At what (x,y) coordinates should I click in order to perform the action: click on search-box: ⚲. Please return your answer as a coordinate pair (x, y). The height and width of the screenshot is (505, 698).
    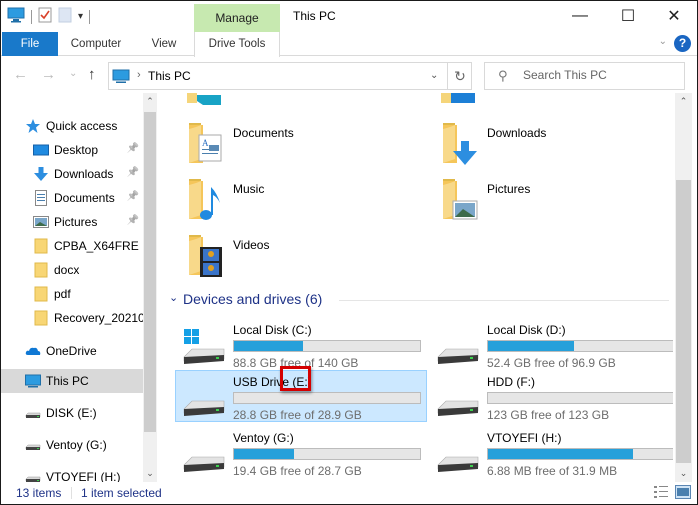
    Looking at the image, I should click on (584, 76).